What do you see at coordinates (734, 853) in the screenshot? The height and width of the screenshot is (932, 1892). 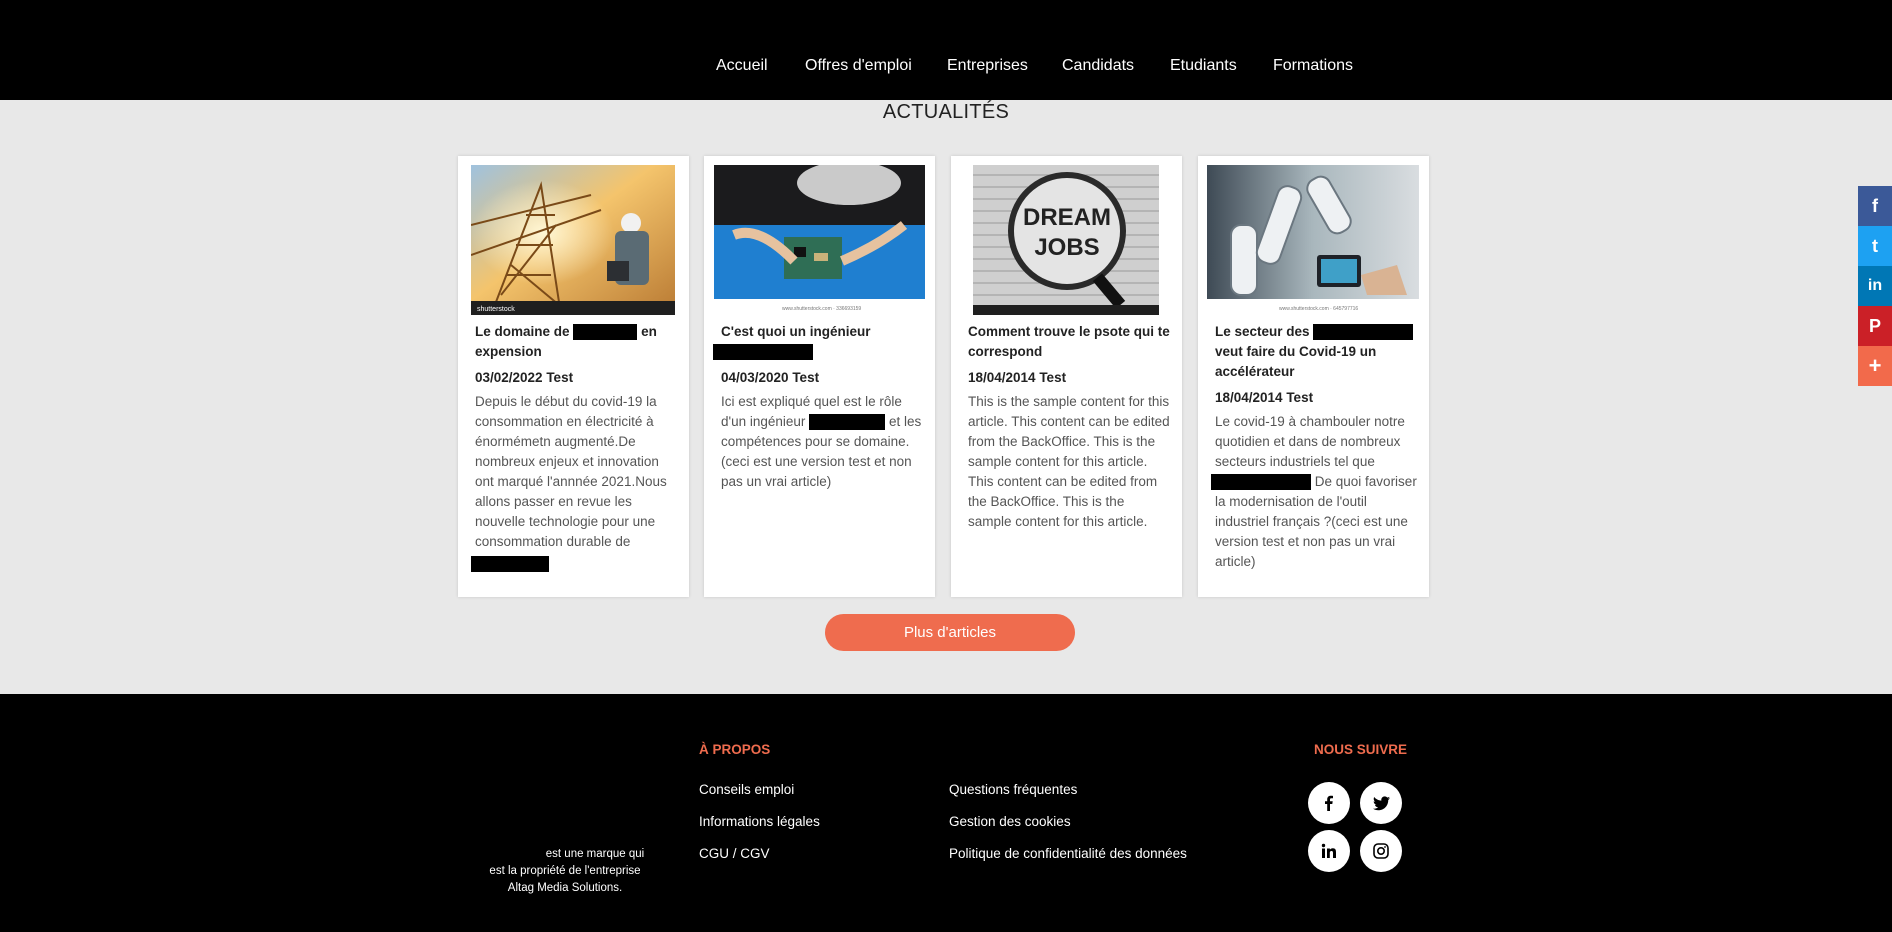 I see `footer-link-cgu-cgv: CGU / CGV` at bounding box center [734, 853].